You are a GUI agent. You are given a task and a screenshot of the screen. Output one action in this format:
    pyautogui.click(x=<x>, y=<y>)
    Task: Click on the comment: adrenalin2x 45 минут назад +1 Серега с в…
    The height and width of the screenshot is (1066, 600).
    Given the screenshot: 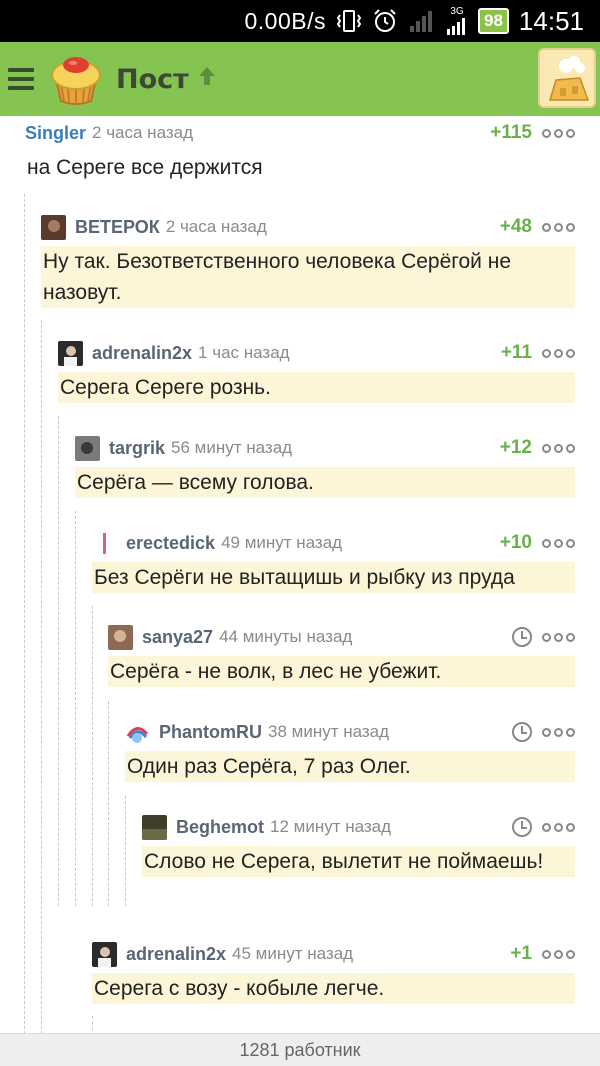 What is the action you would take?
    pyautogui.click(x=333, y=971)
    